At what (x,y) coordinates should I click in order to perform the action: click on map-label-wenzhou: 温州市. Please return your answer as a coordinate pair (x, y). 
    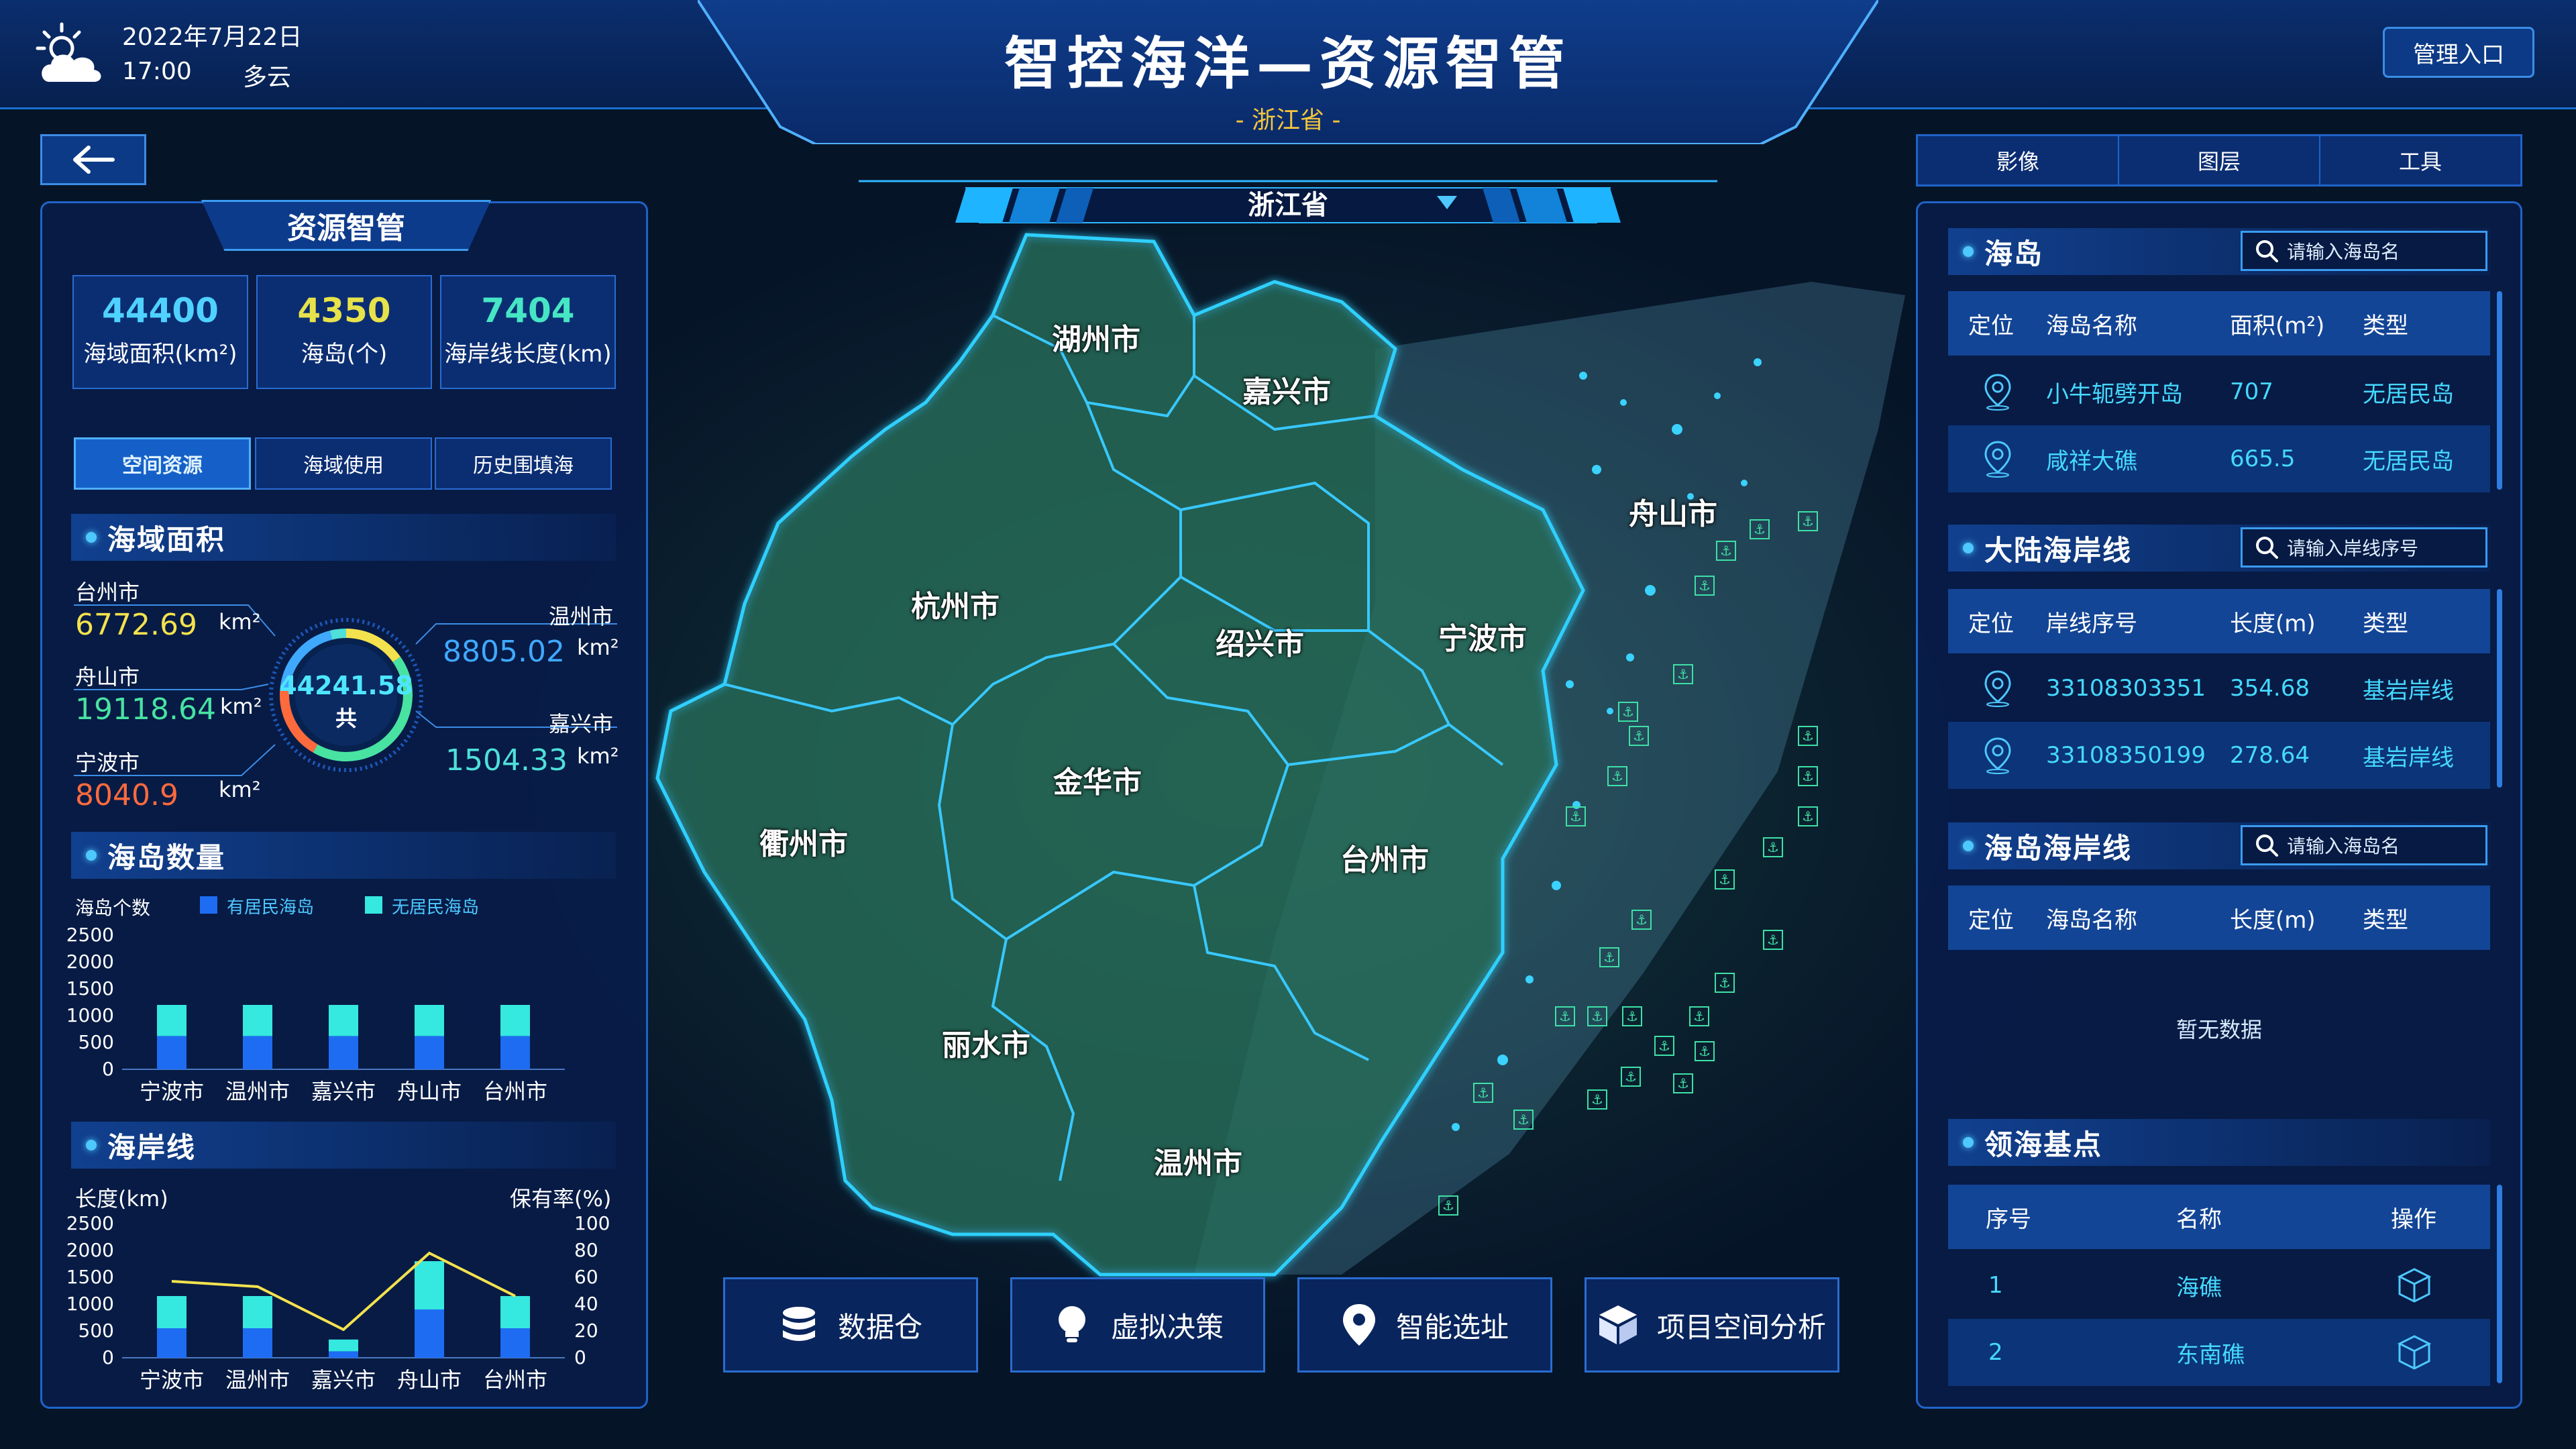
    Looking at the image, I should click on (1198, 1160).